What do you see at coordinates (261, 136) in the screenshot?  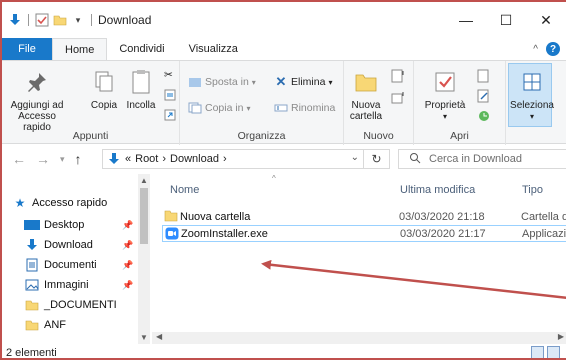 I see `group-label-organize: Organizza` at bounding box center [261, 136].